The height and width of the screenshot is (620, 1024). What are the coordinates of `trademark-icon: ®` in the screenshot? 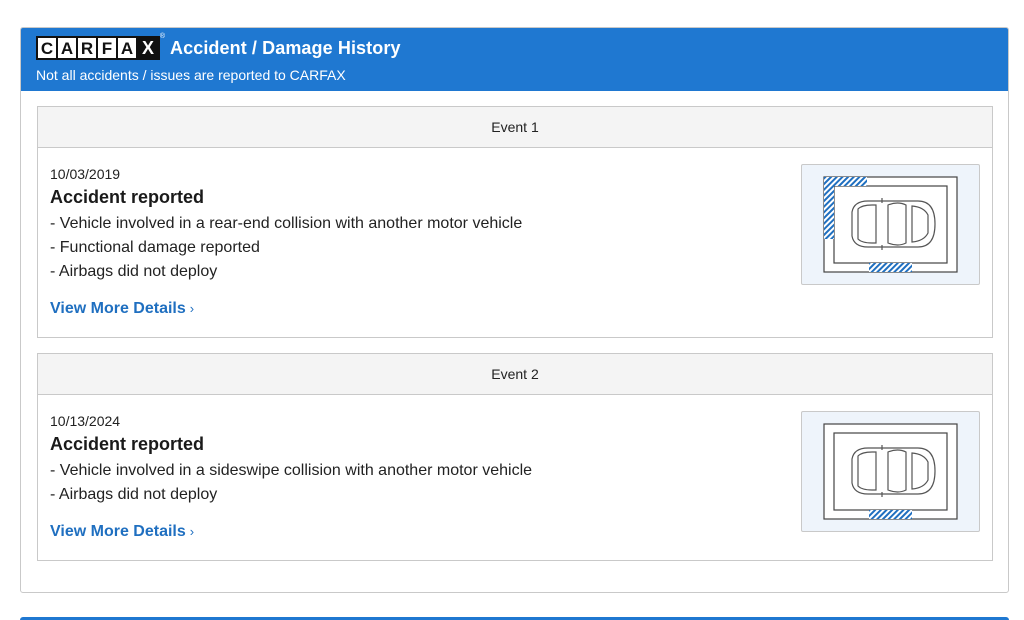 It's located at (162, 36).